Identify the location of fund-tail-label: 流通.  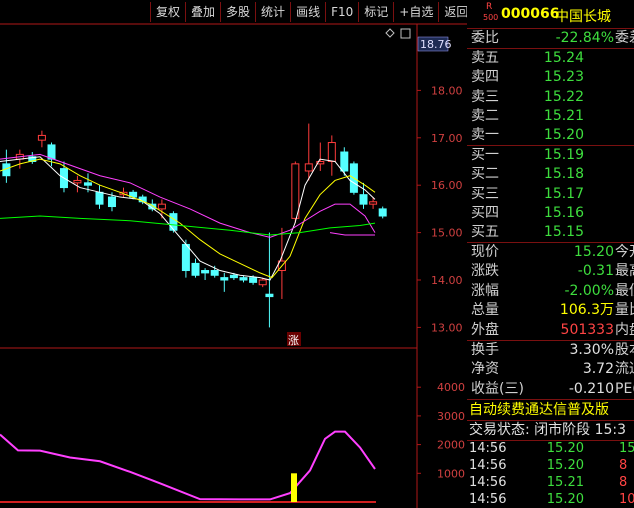
(624, 369).